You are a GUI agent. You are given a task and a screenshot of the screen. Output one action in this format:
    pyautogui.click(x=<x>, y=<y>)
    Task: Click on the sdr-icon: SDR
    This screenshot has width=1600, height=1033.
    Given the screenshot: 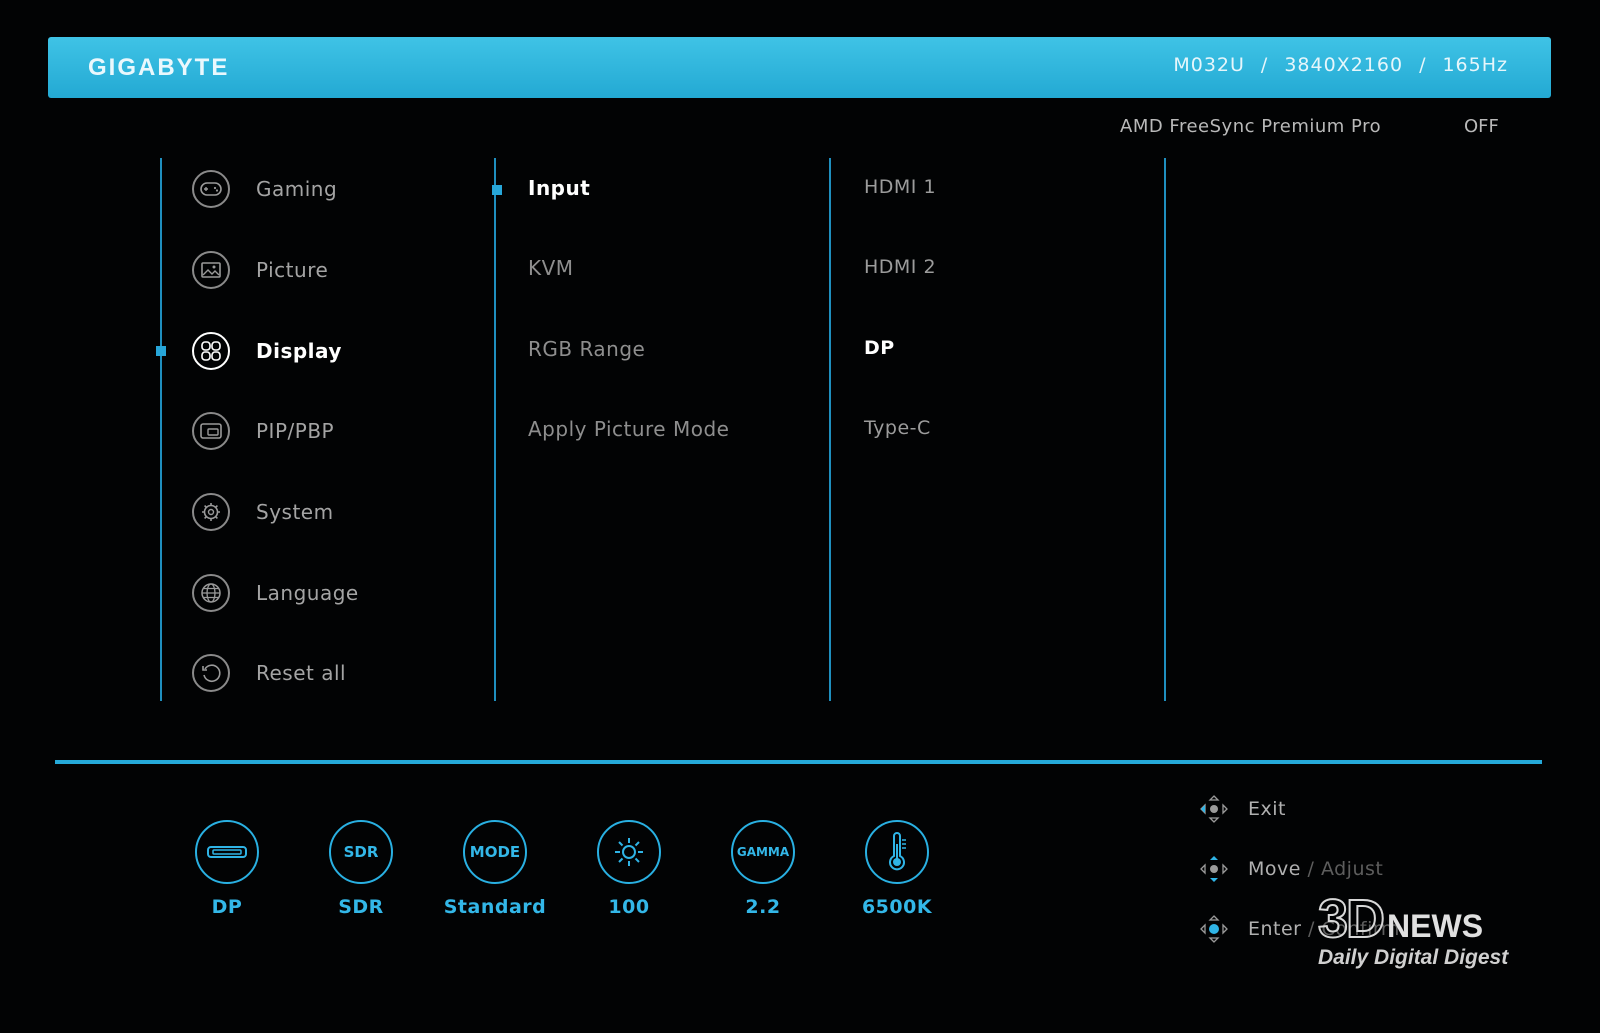 What is the action you would take?
    pyautogui.click(x=361, y=852)
    